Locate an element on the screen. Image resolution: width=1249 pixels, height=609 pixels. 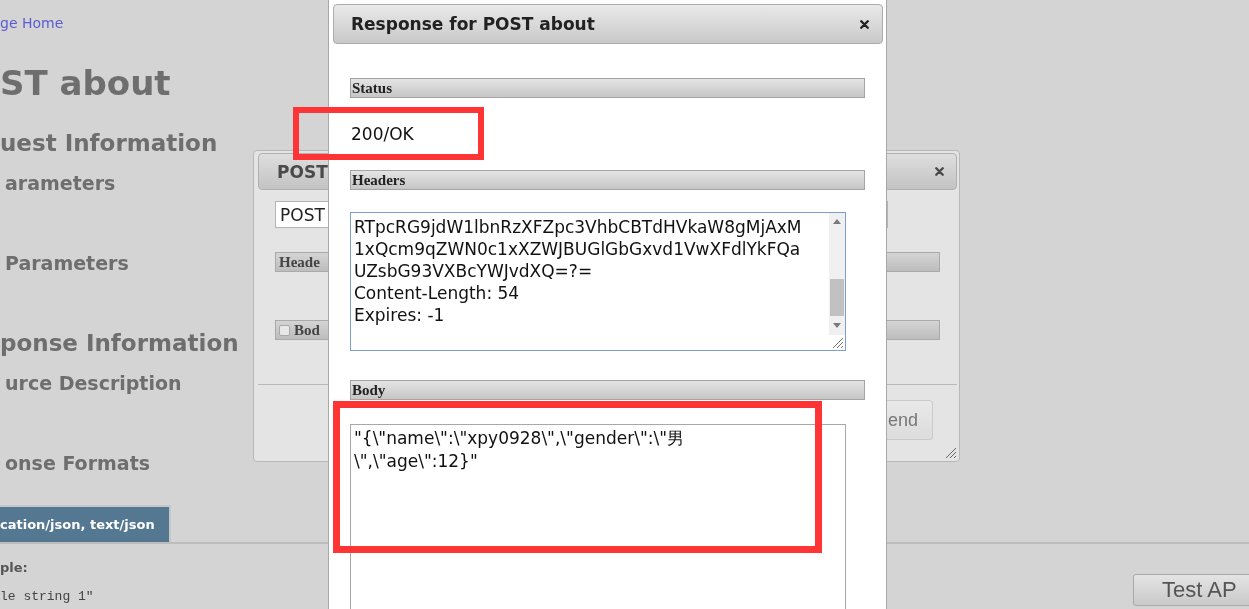
section-heading: onse Formats is located at coordinates (77, 463).